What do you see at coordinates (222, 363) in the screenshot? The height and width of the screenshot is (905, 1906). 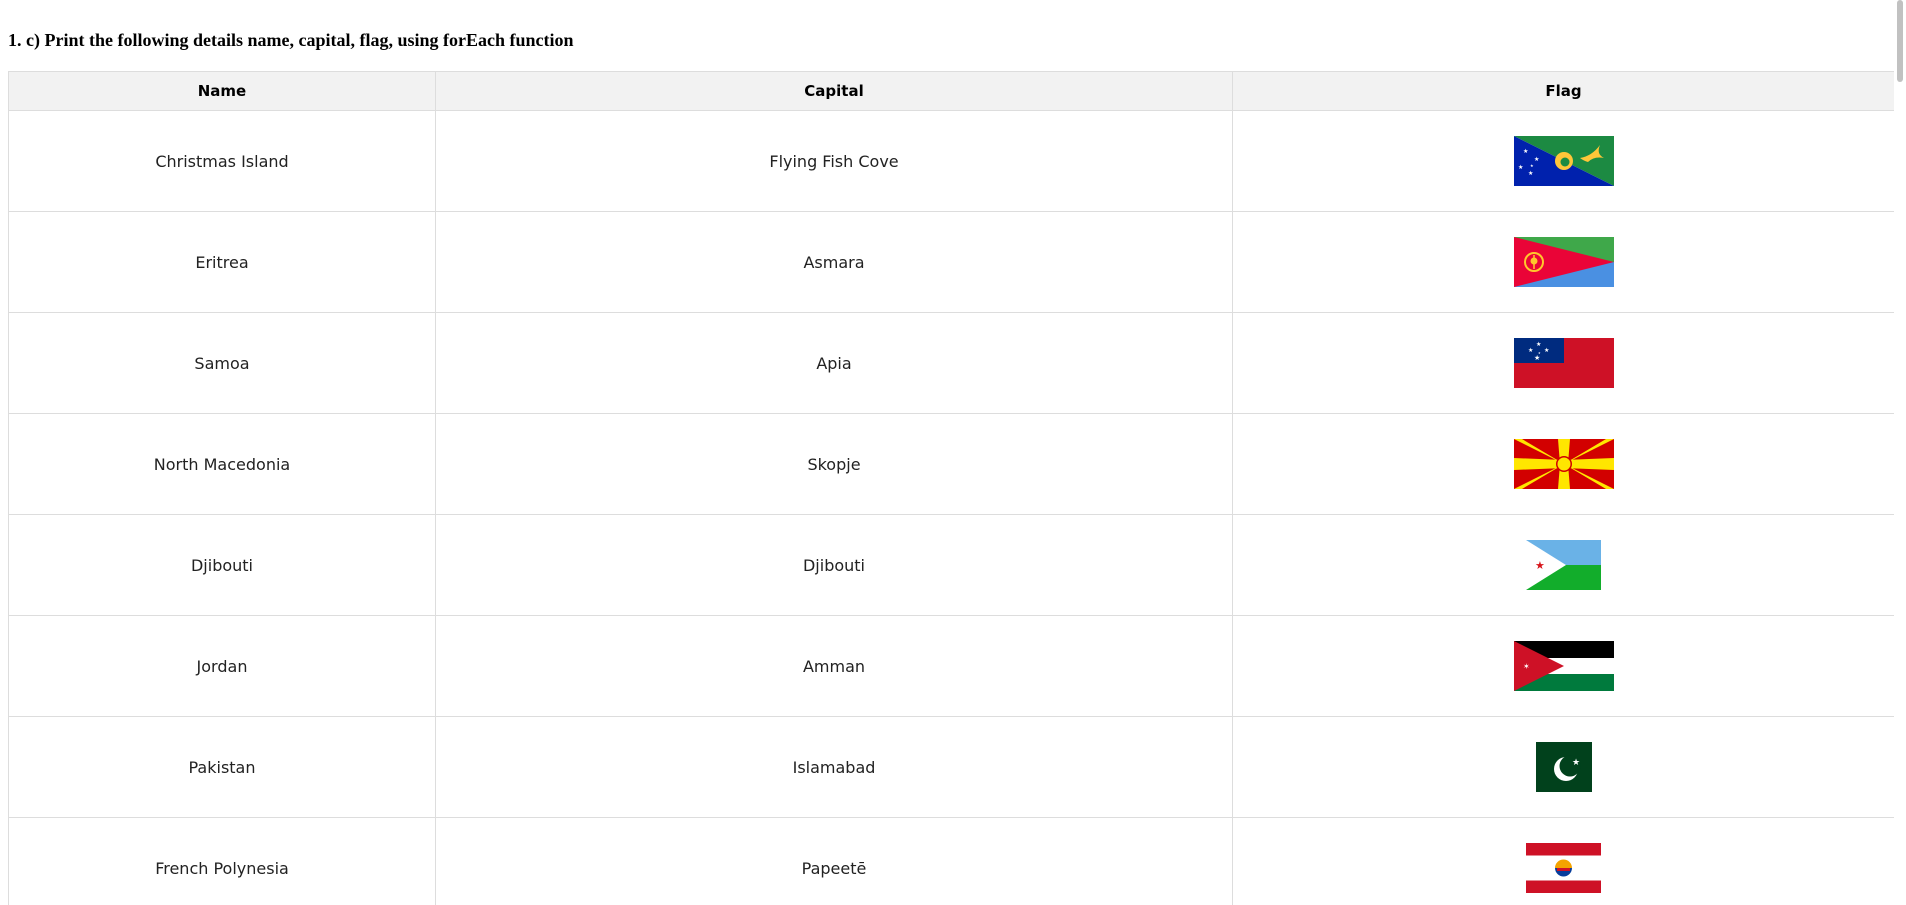 I see `country-name-cell: Samoa` at bounding box center [222, 363].